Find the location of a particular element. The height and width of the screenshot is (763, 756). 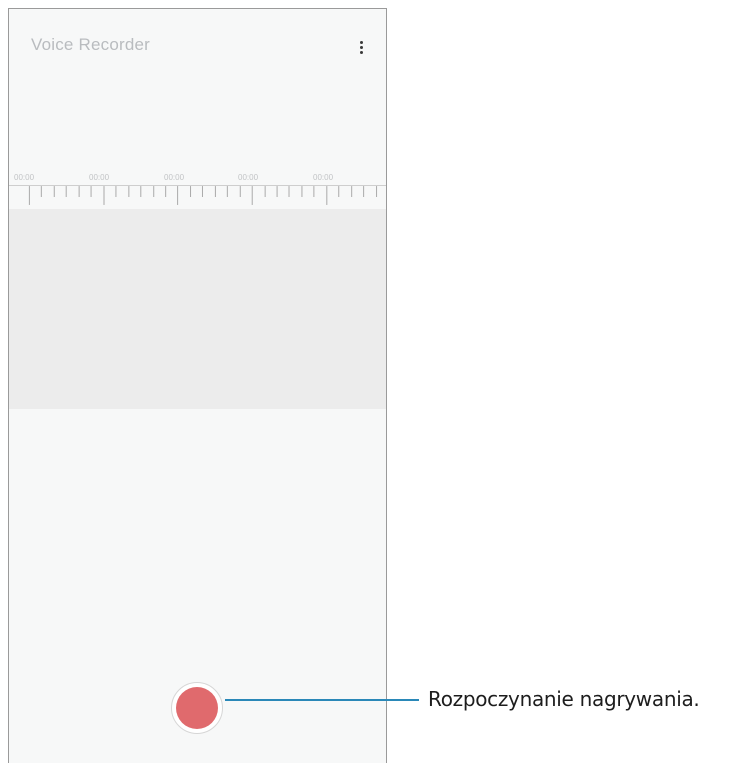

record-icon is located at coordinates (197, 708).